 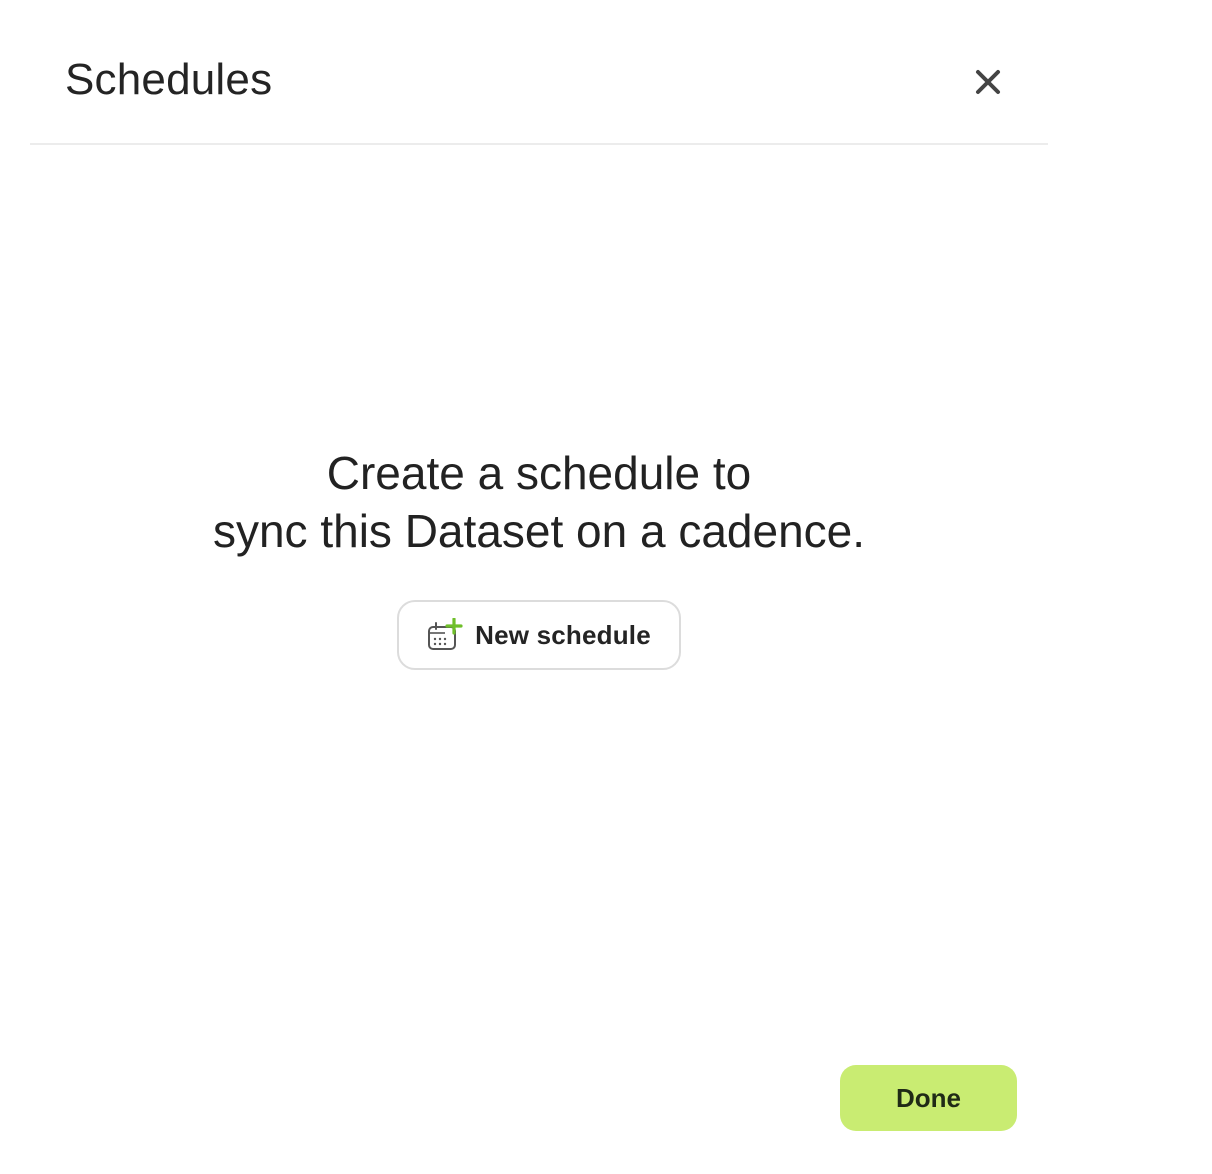 What do you see at coordinates (539, 473) in the screenshot?
I see `empty-state-line-1: Create a schedule to` at bounding box center [539, 473].